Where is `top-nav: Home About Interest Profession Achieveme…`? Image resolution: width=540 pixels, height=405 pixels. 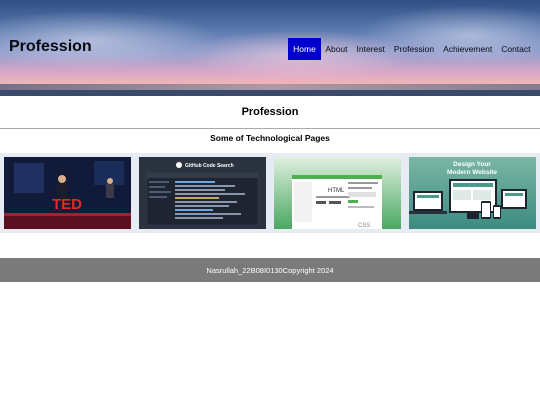
top-nav: Home About Interest Profession Achieveme… is located at coordinates (411, 49).